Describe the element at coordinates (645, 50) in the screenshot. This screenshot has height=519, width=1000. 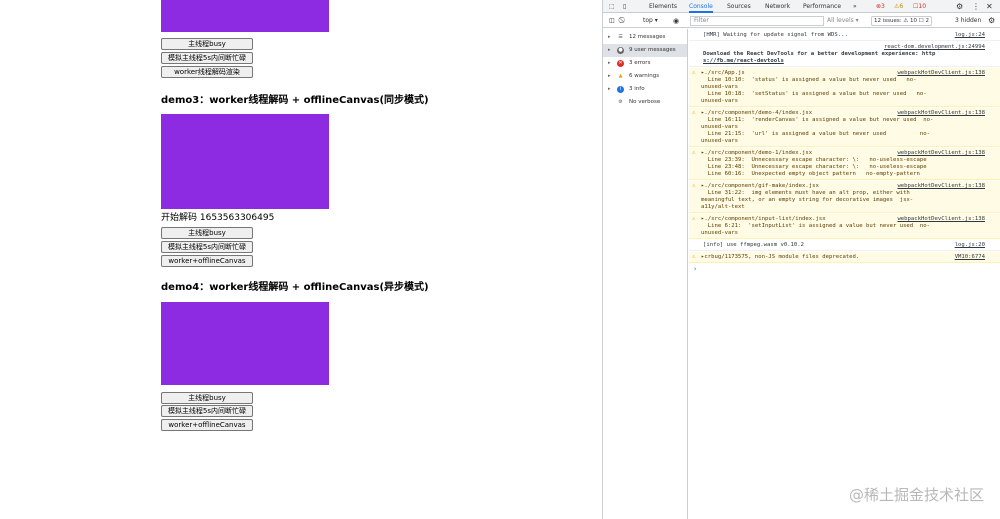
I see `sidebar-item-user-messages: ▸ ● 9 user messages` at that location.